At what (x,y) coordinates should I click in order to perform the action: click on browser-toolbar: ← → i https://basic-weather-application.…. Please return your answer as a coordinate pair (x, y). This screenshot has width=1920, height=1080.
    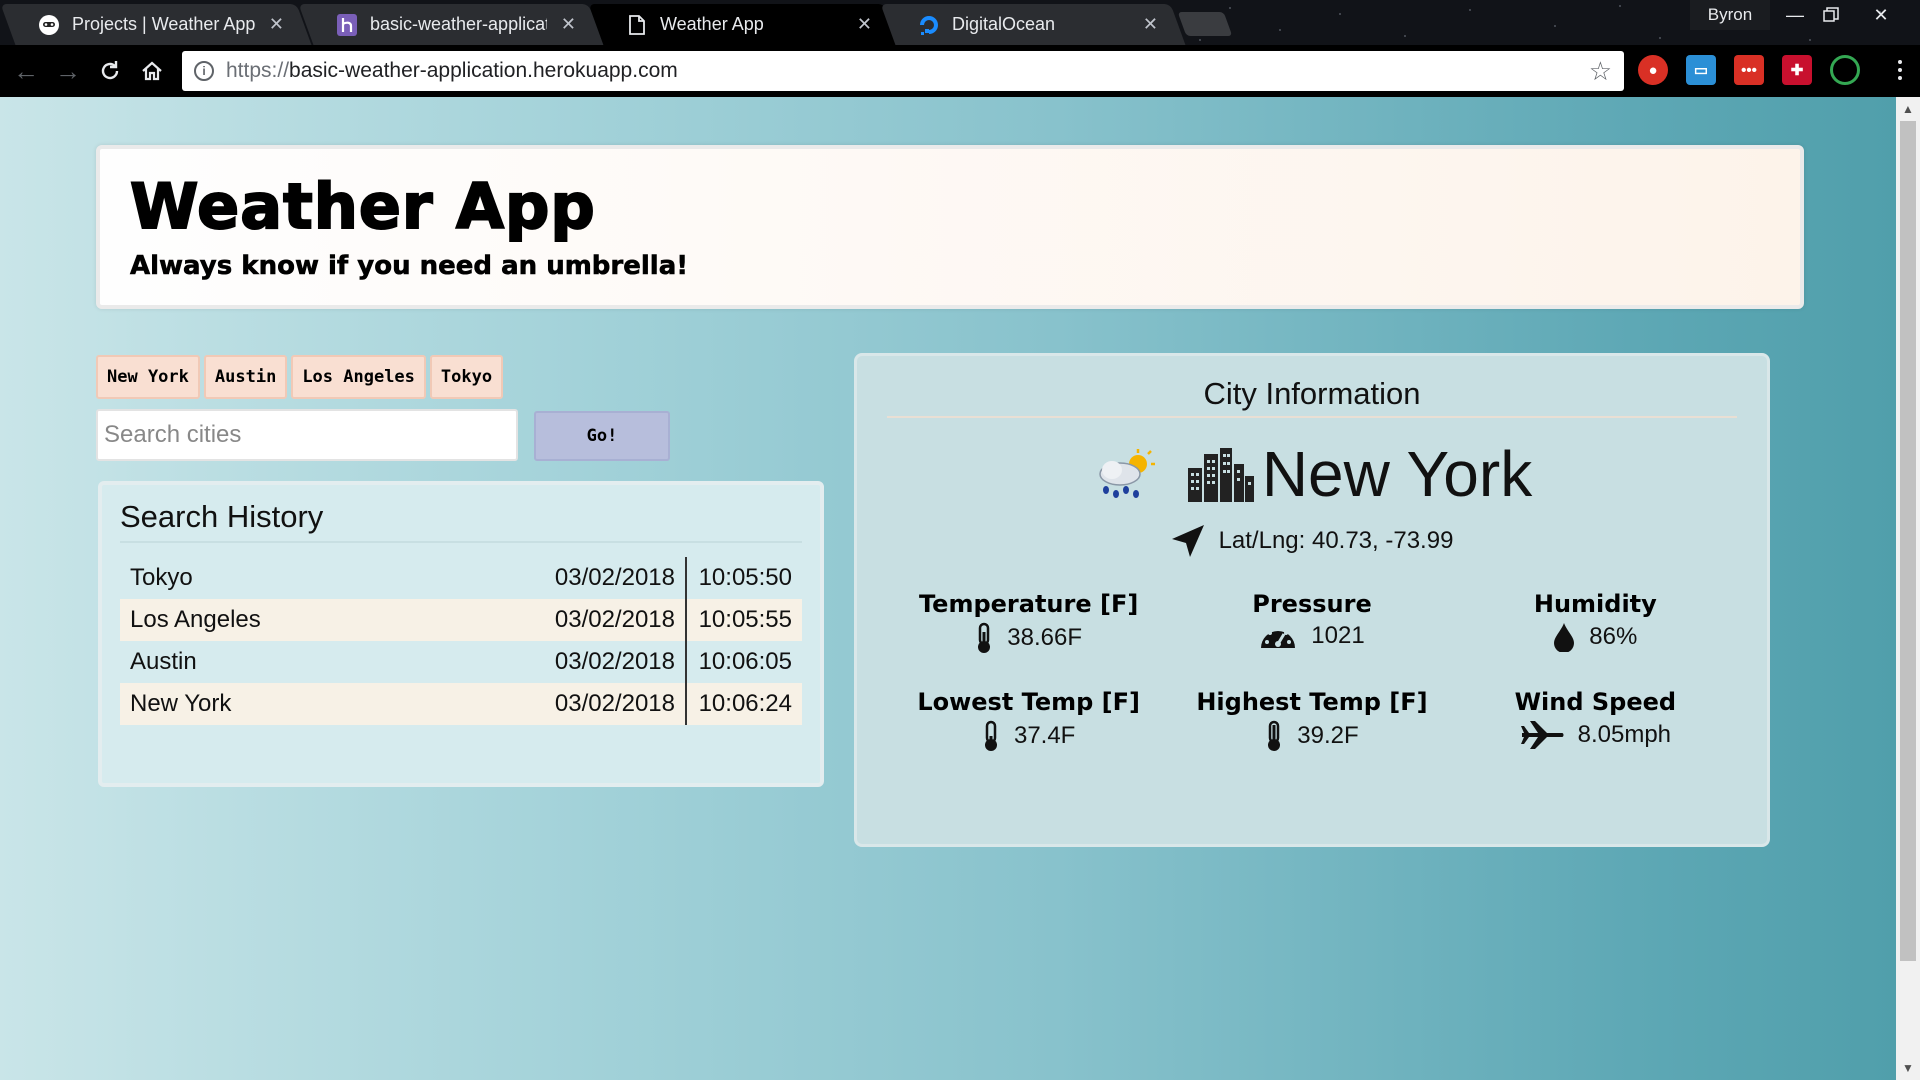
    Looking at the image, I should click on (960, 71).